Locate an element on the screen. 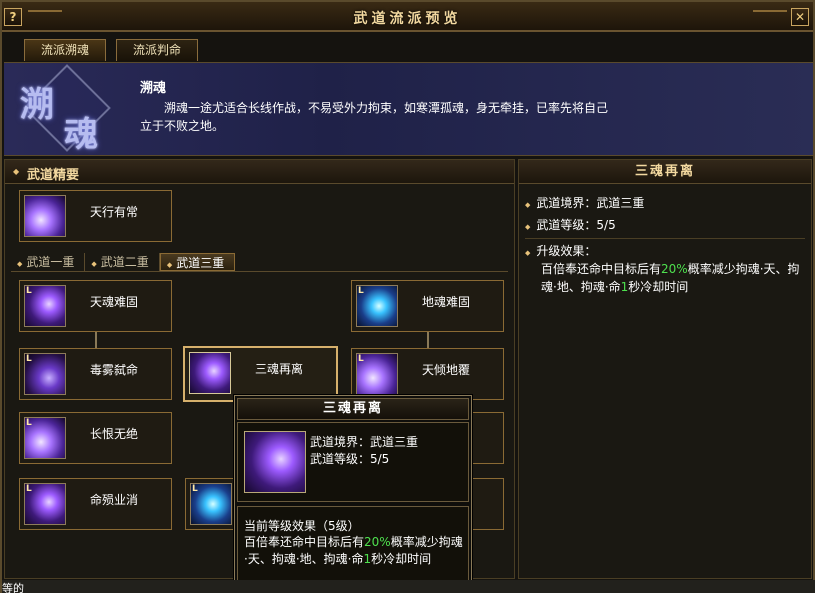 The height and width of the screenshot is (593, 815). skill-slot-duwu: L 毒雾弑命 is located at coordinates (95, 374).